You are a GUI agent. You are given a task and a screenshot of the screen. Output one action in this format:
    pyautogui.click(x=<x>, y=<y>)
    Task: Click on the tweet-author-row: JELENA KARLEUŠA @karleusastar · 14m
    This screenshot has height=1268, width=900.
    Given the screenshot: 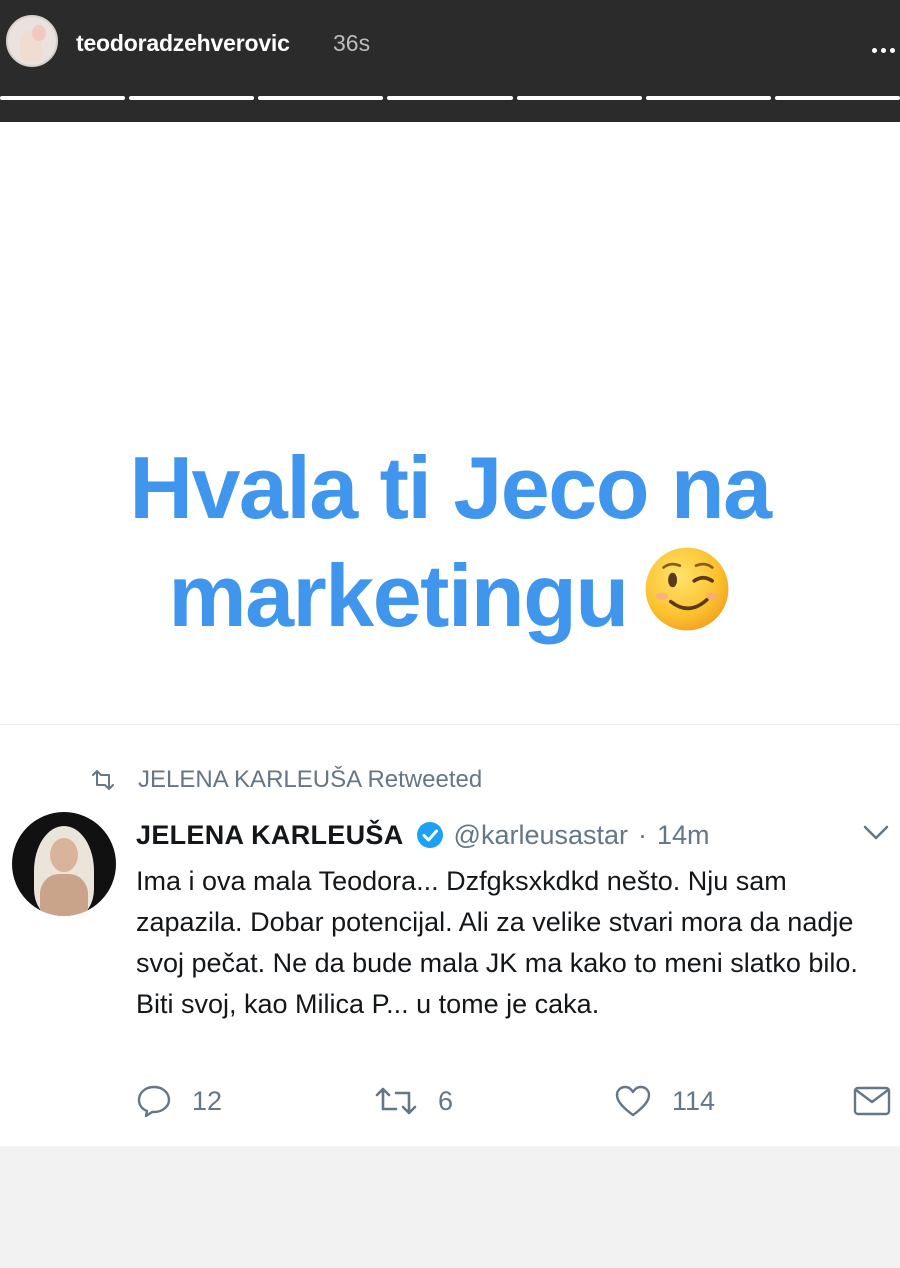 What is the action you would take?
    pyautogui.click(x=423, y=835)
    